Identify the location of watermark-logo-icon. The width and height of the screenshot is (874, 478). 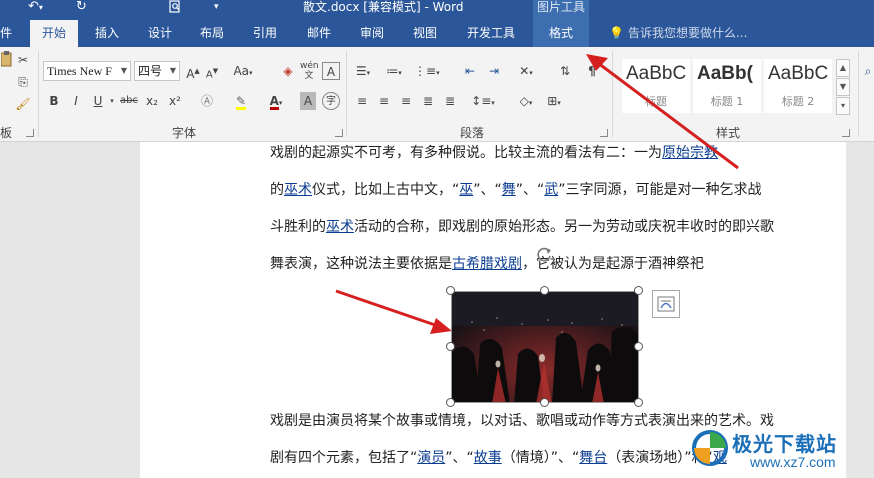
(710, 448).